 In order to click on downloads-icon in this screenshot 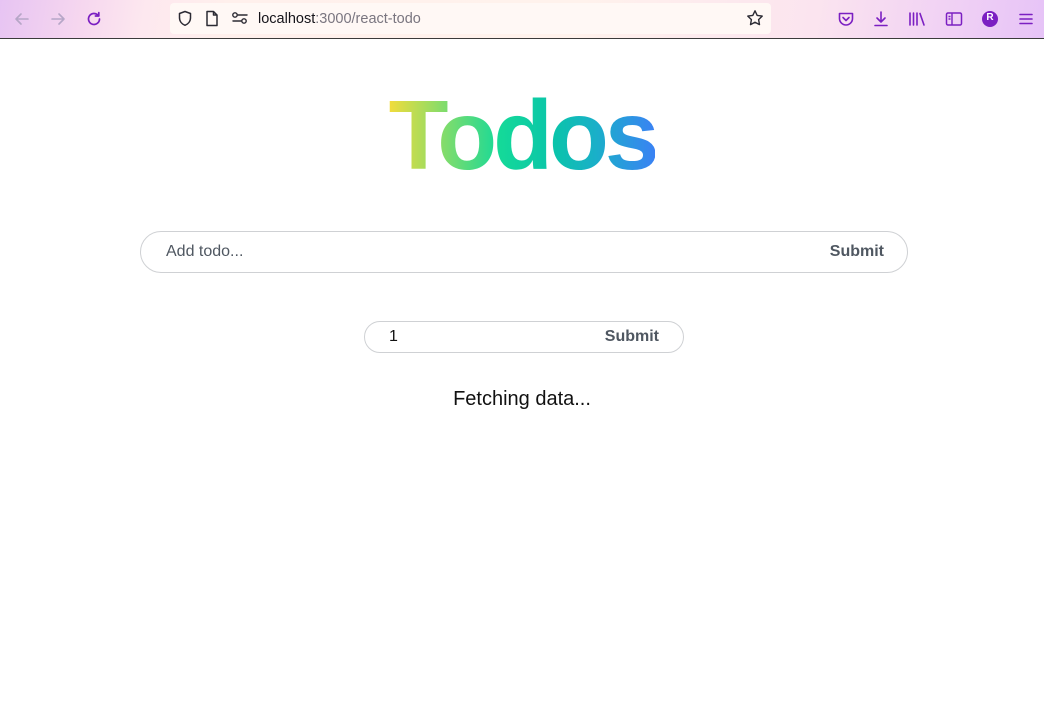, I will do `click(881, 19)`.